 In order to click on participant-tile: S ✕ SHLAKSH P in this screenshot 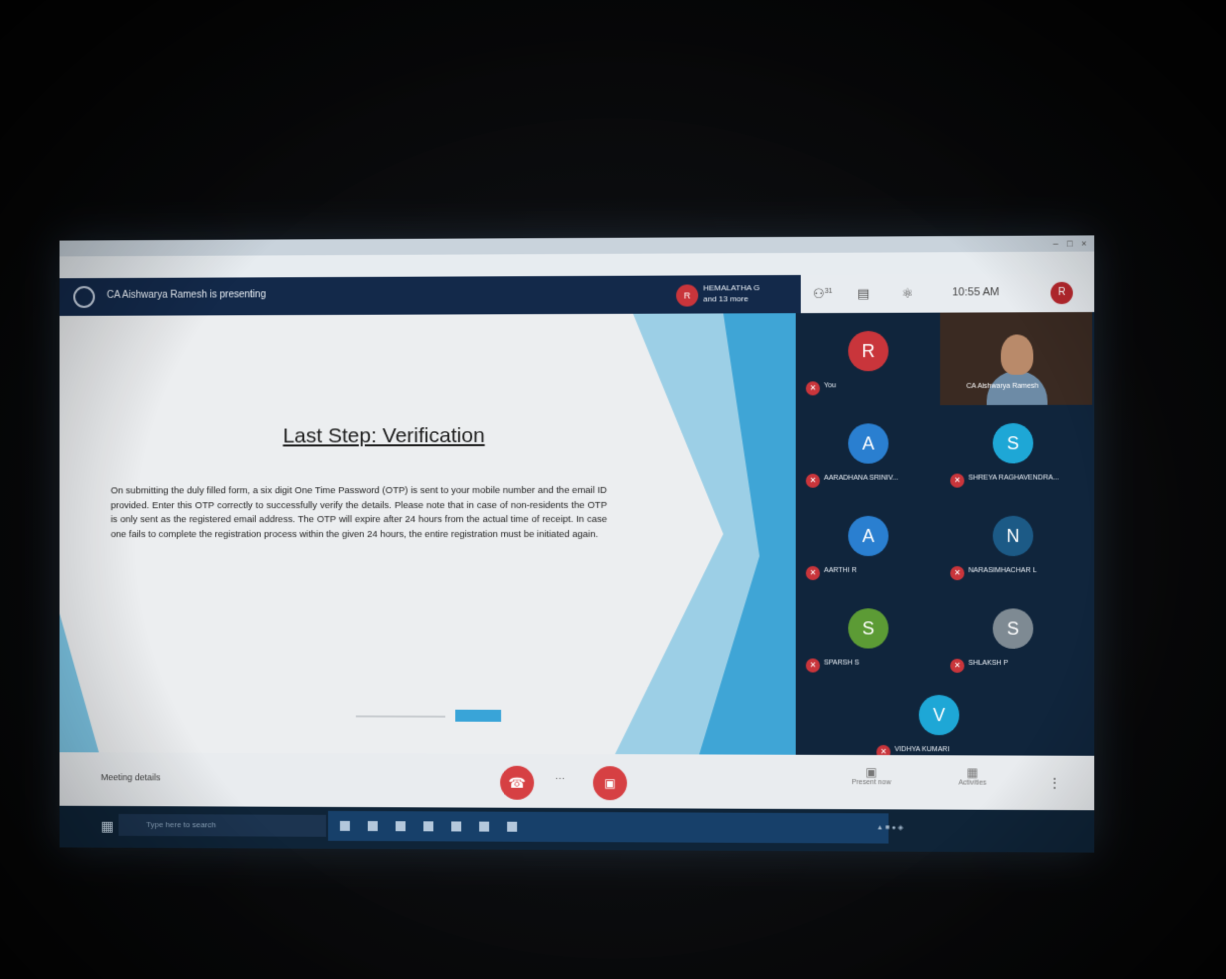, I will do `click(1013, 638)`.